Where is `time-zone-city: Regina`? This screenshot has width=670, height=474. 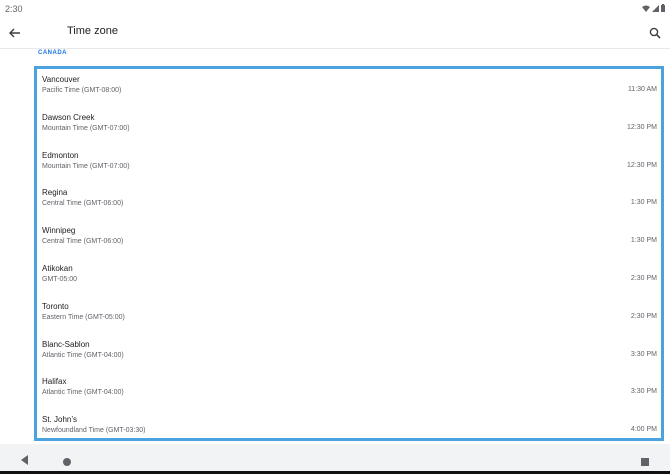 time-zone-city: Regina is located at coordinates (55, 193).